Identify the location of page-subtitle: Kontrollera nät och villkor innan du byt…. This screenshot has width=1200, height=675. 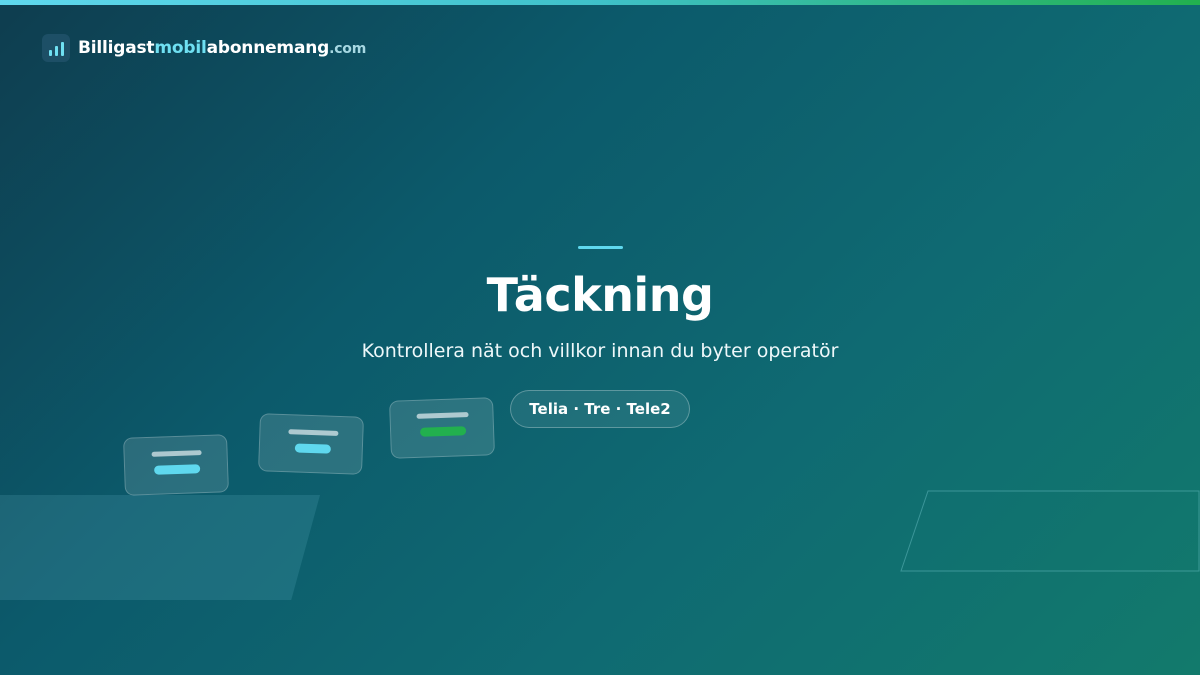
(600, 351).